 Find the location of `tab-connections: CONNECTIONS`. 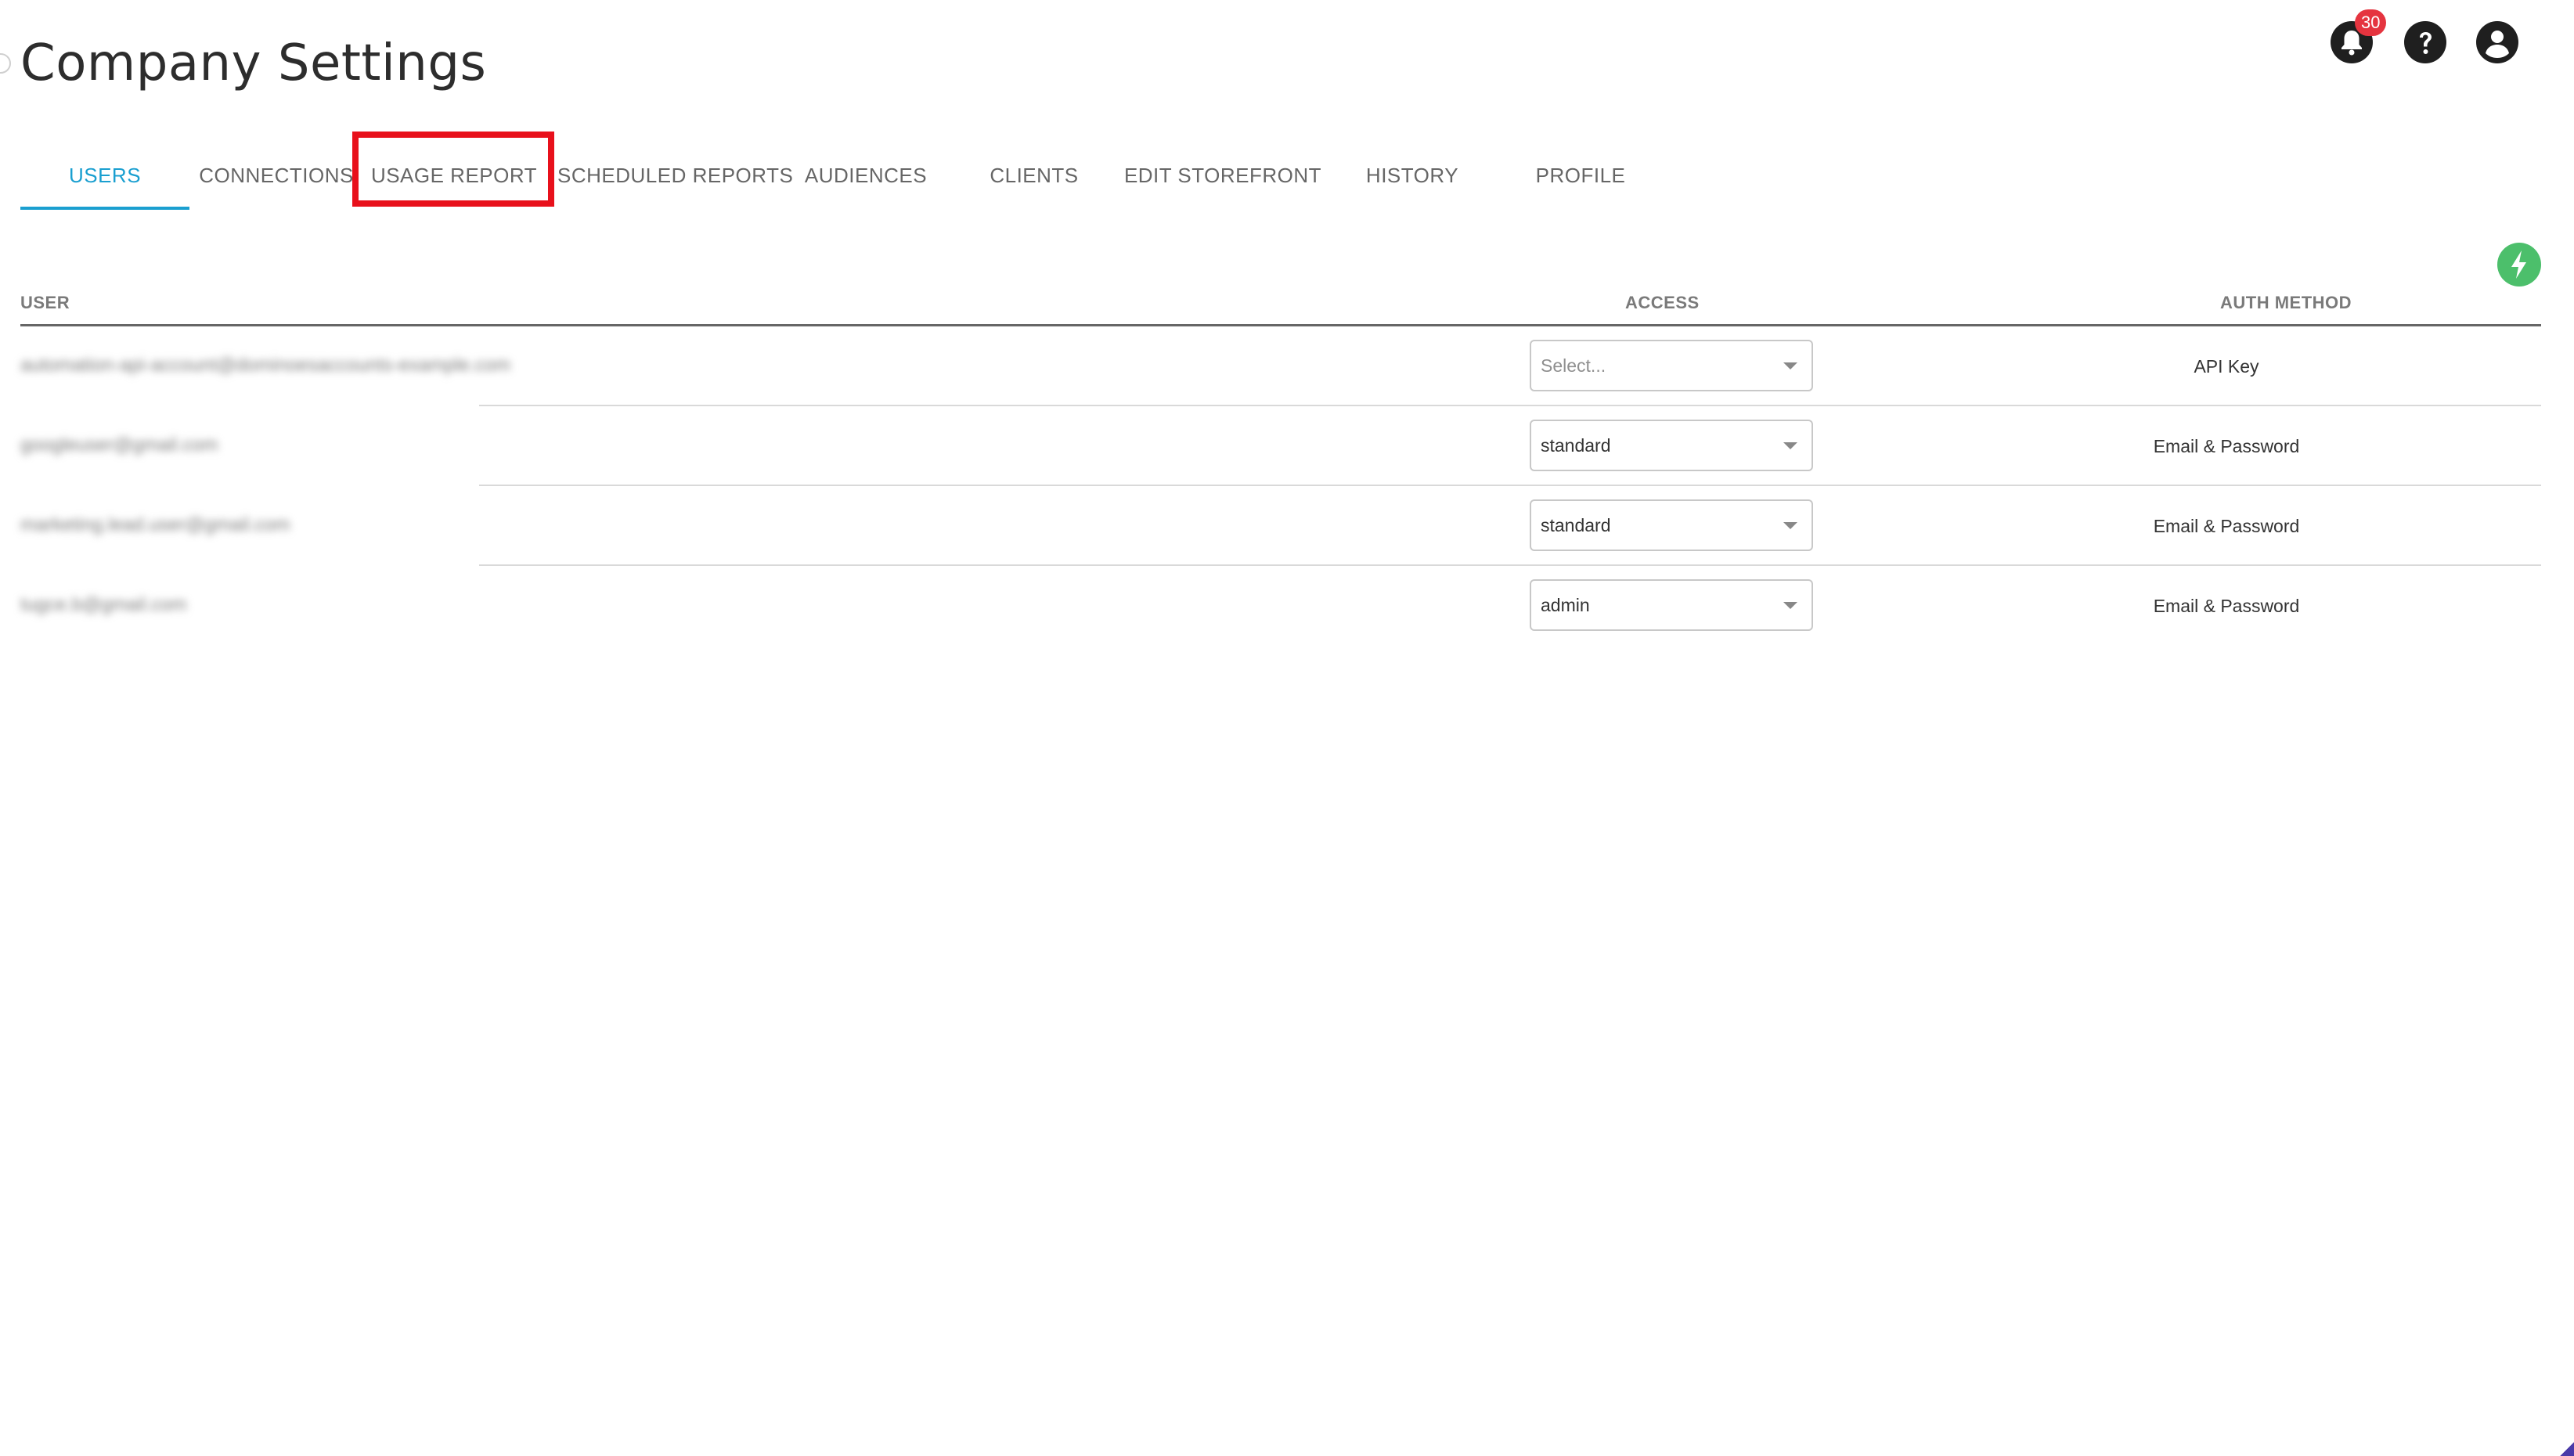

tab-connections: CONNECTIONS is located at coordinates (276, 171).